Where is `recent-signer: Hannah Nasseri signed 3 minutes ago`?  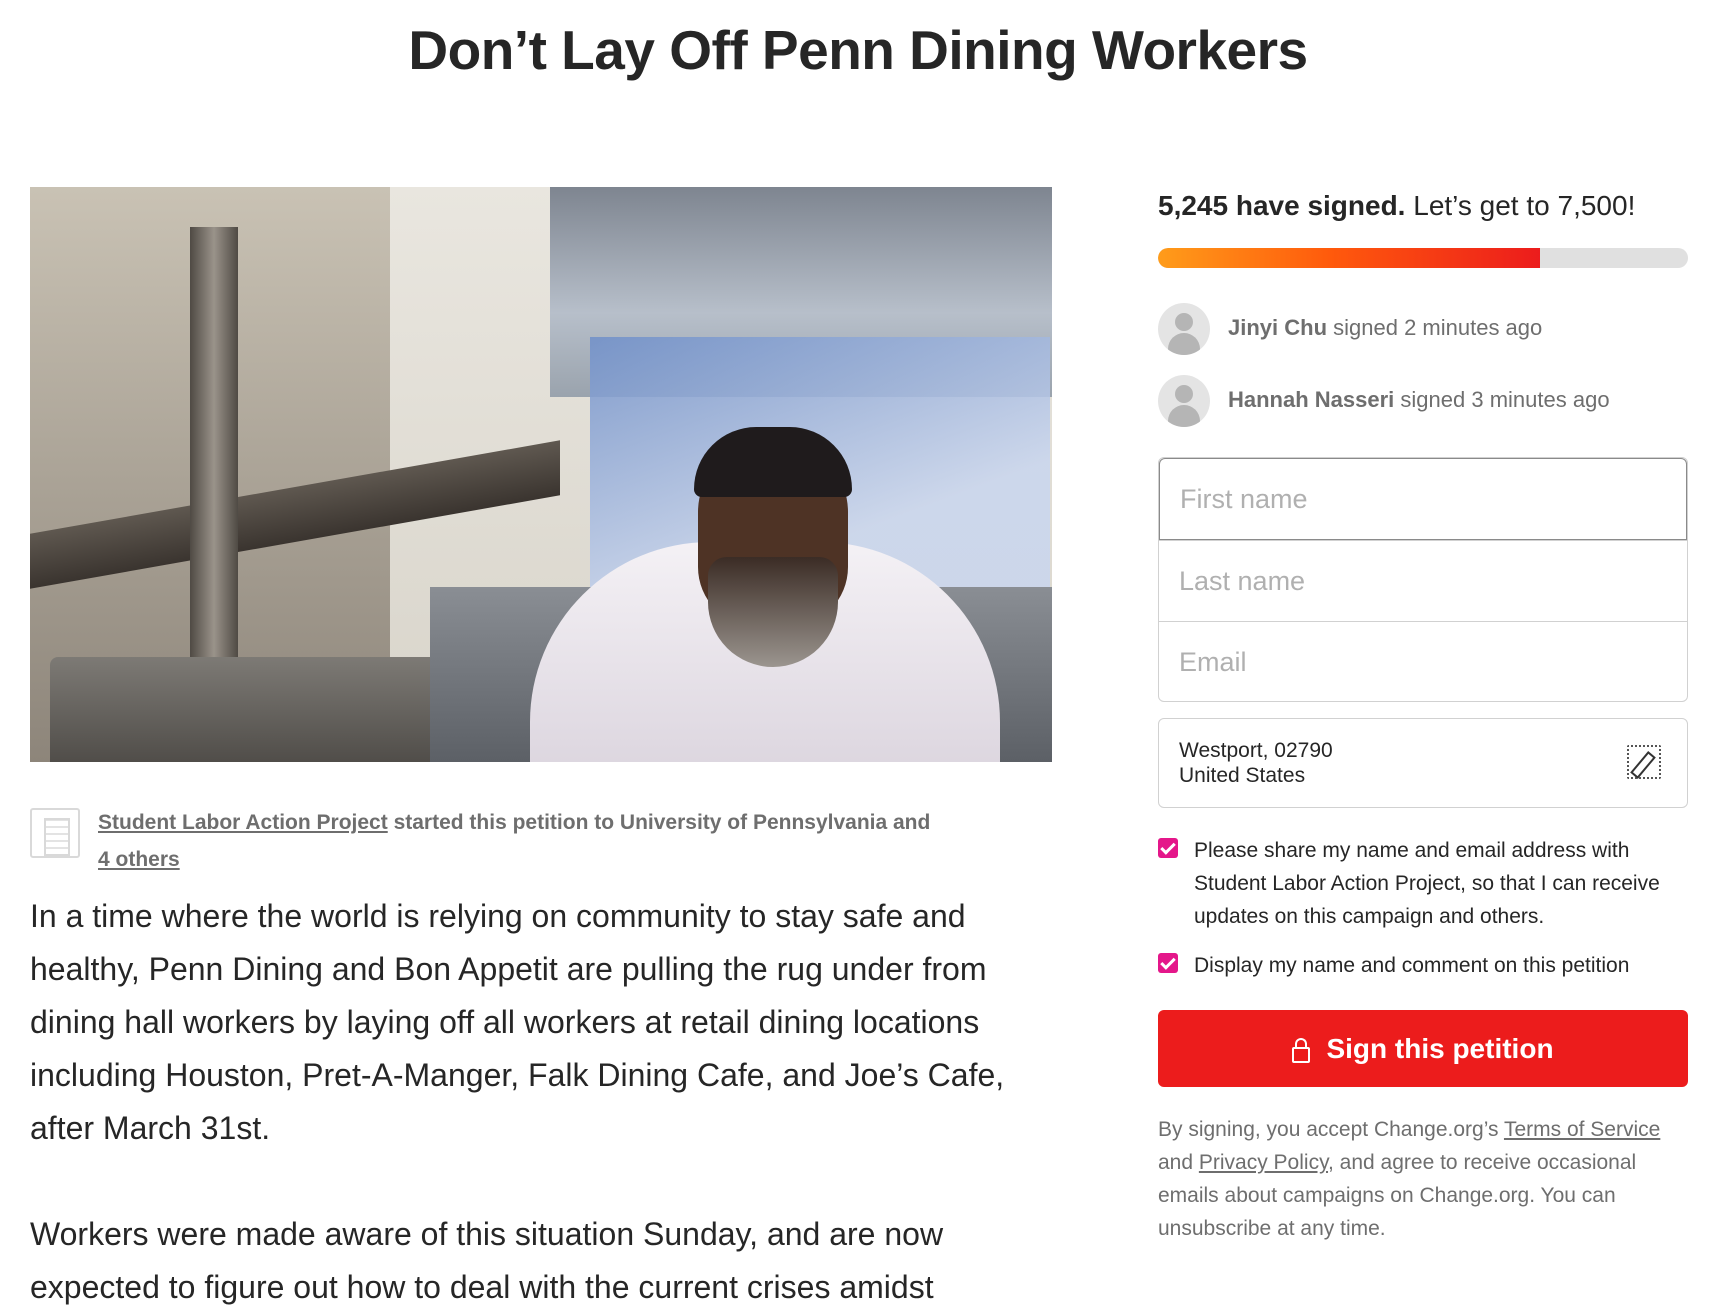
recent-signer: Hannah Nasseri signed 3 minutes ago is located at coordinates (1428, 401).